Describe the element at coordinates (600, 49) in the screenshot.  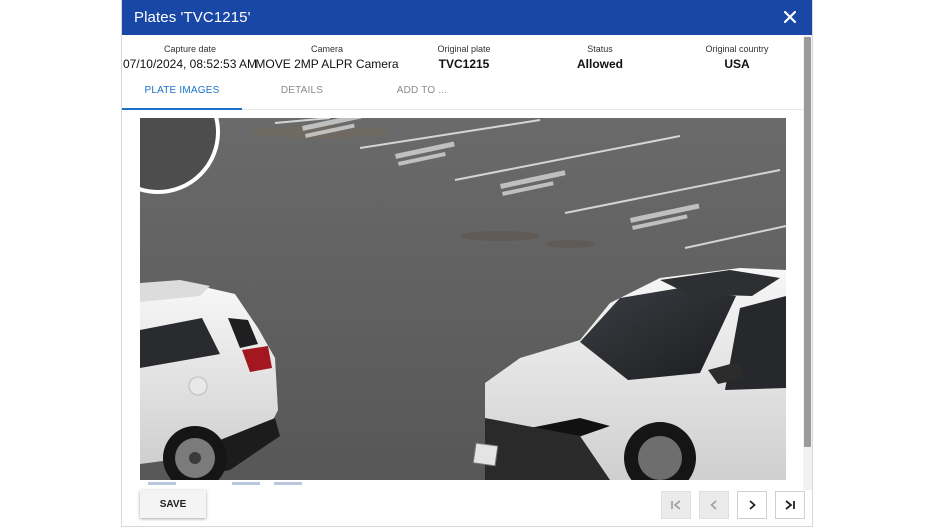
I see `info-label: Status` at that location.